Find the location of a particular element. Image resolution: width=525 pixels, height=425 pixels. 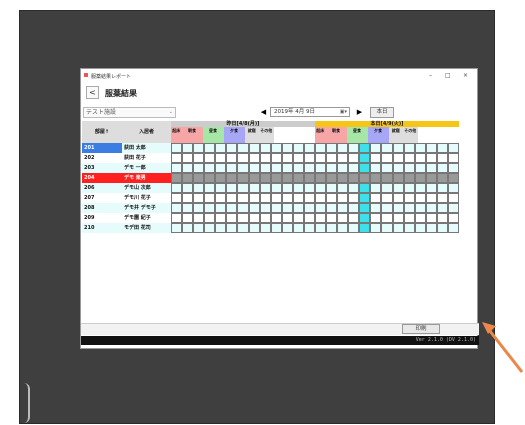

minimize-icon: – is located at coordinates (430, 75).